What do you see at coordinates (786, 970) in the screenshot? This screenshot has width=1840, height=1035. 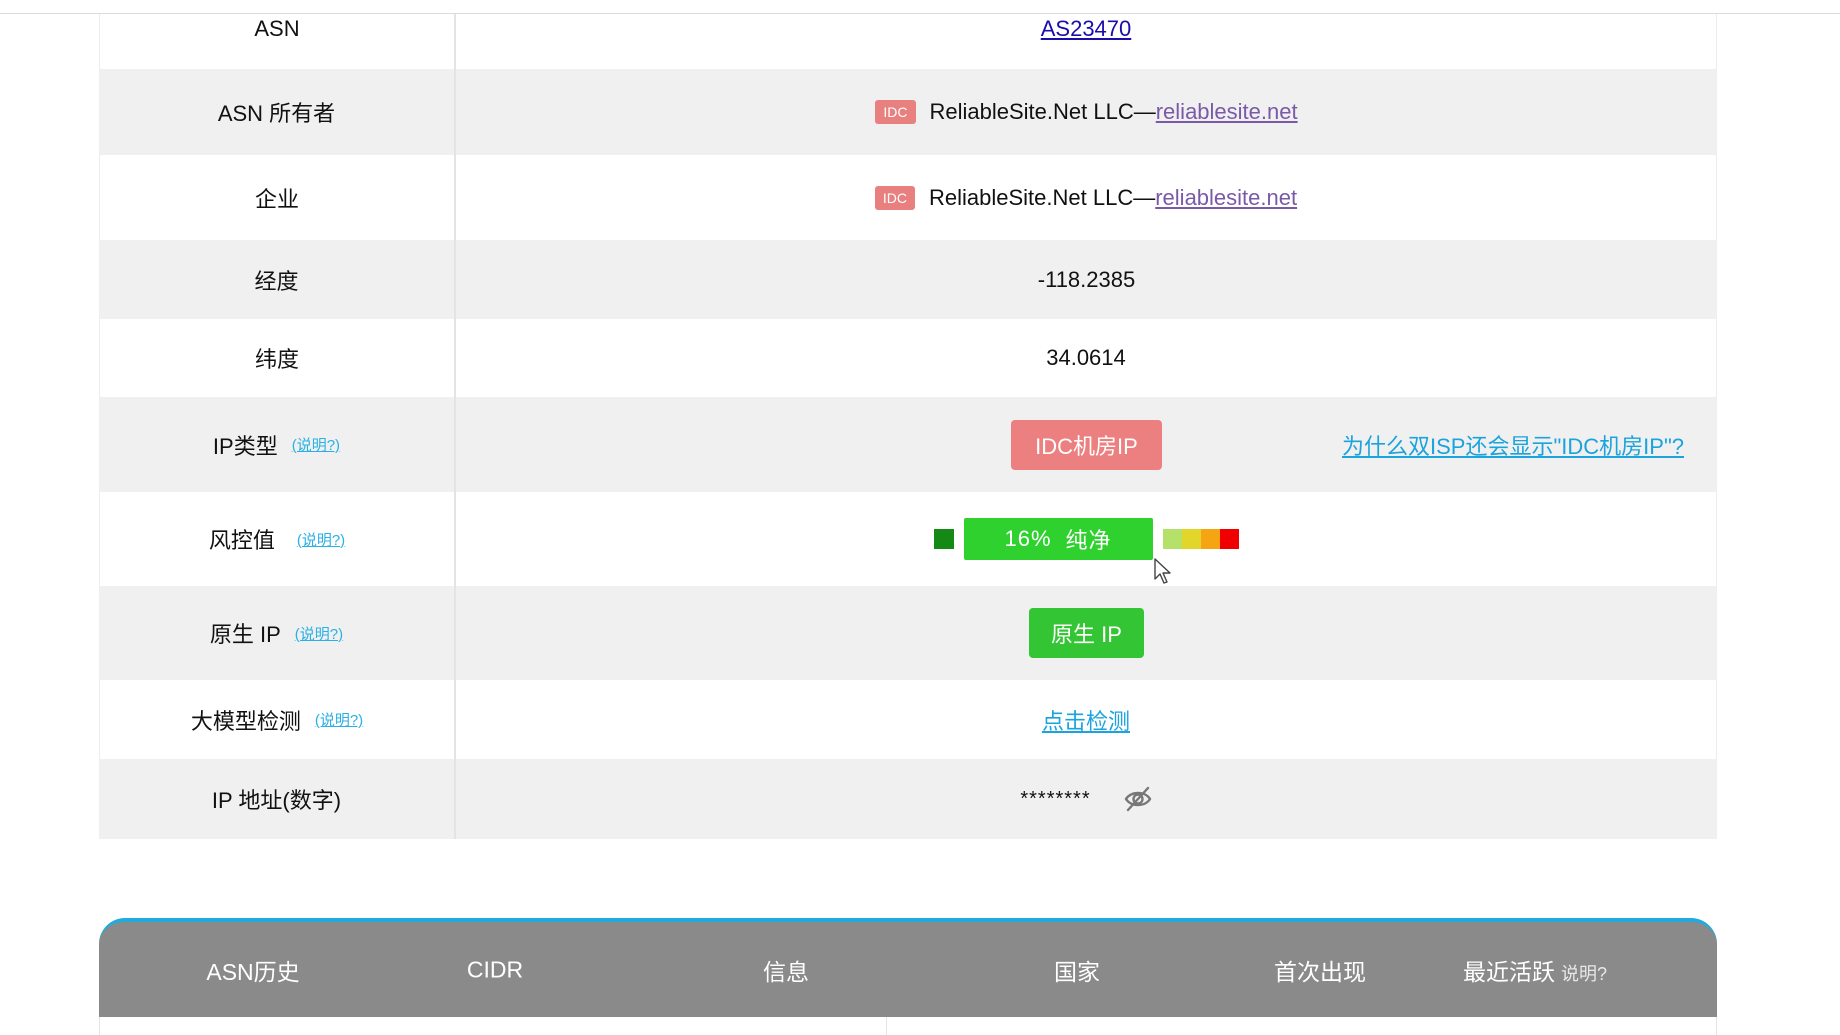 I see `info-column-header: 信息` at bounding box center [786, 970].